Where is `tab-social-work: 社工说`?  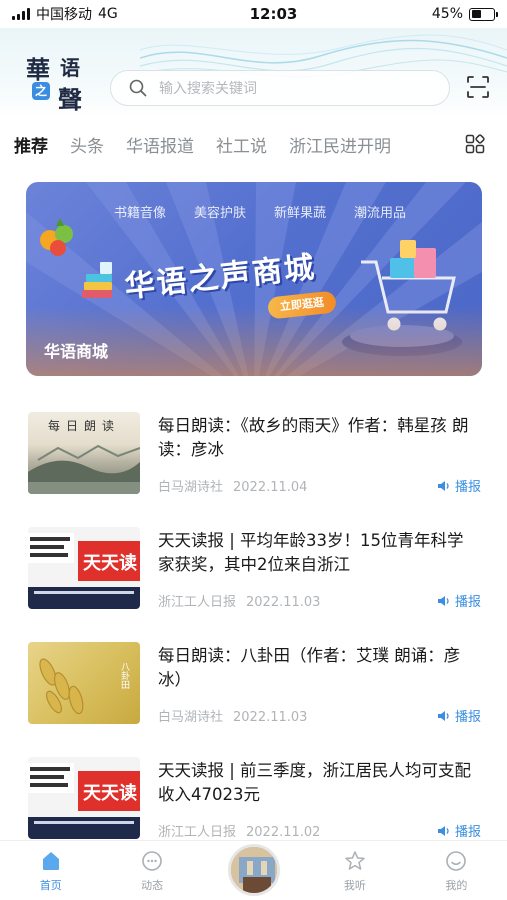 tab-social-work: 社工说 is located at coordinates (241, 144).